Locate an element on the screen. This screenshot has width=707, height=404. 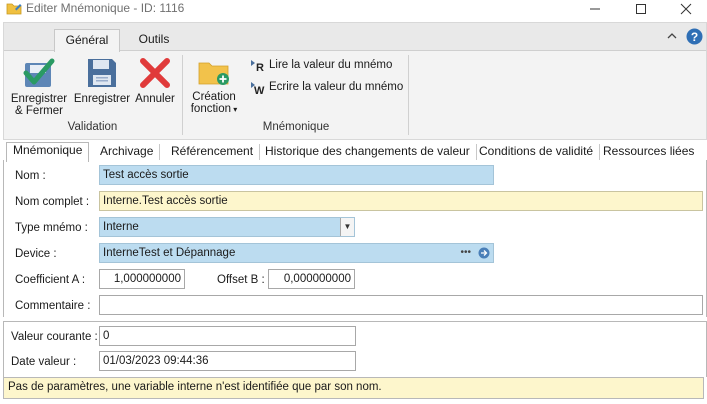
save-close-label-line1: Enregistrer is located at coordinates (39, 99).